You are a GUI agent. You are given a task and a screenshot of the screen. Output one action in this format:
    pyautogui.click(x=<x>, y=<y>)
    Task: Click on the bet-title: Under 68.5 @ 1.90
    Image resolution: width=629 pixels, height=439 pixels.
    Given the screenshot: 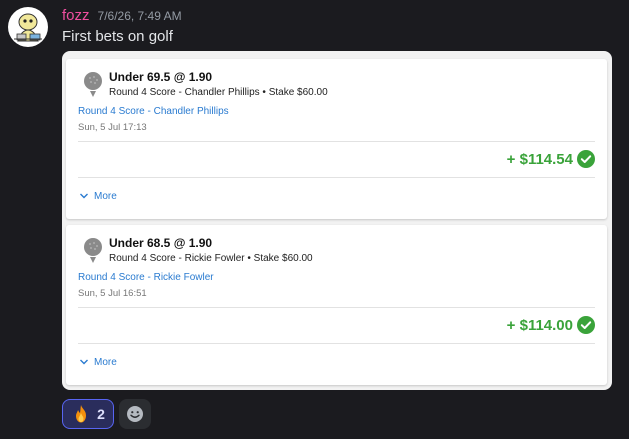 What is the action you would take?
    pyautogui.click(x=161, y=243)
    